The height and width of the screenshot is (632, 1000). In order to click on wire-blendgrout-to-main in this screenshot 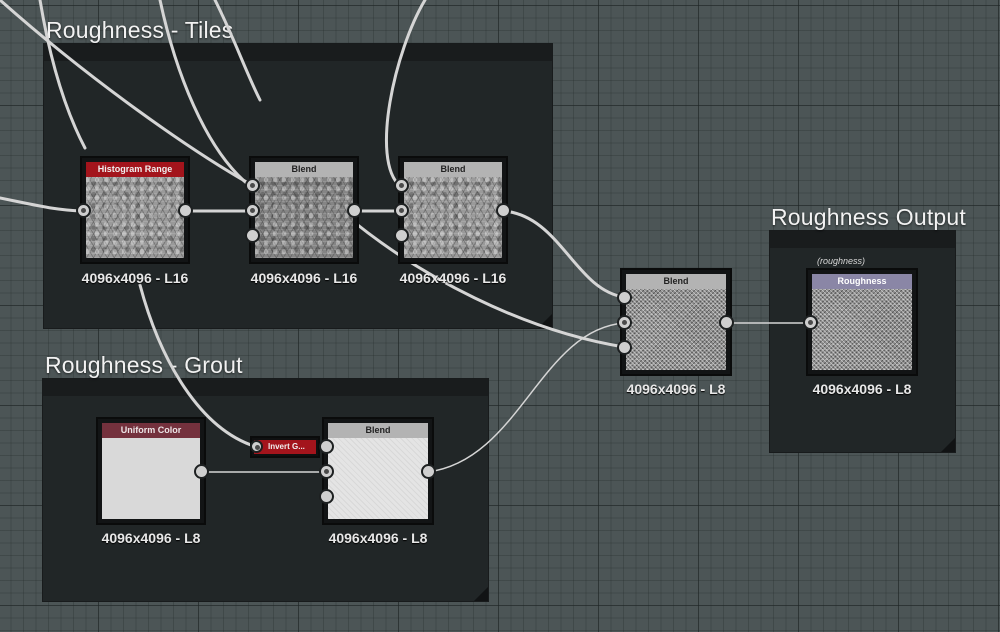, I will do `click(526, 397)`.